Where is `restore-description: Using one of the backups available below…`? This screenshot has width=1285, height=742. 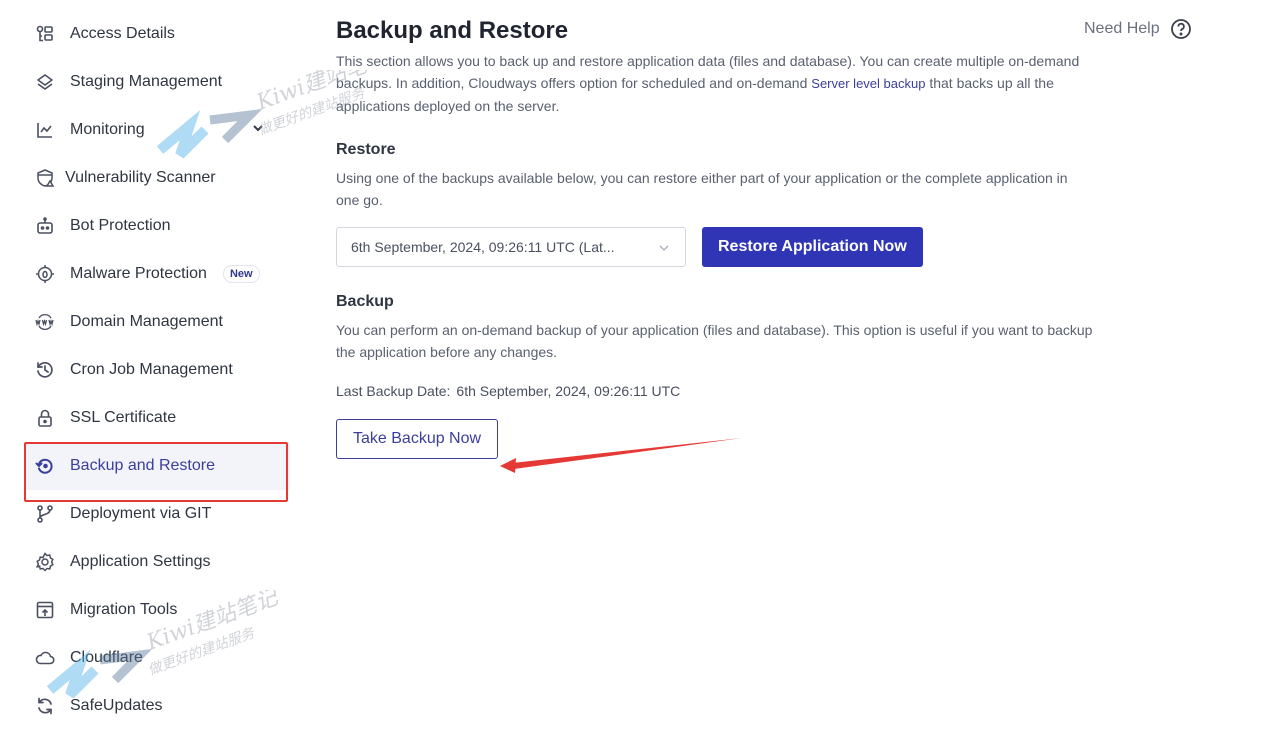 restore-description: Using one of the backups available below… is located at coordinates (702, 189).